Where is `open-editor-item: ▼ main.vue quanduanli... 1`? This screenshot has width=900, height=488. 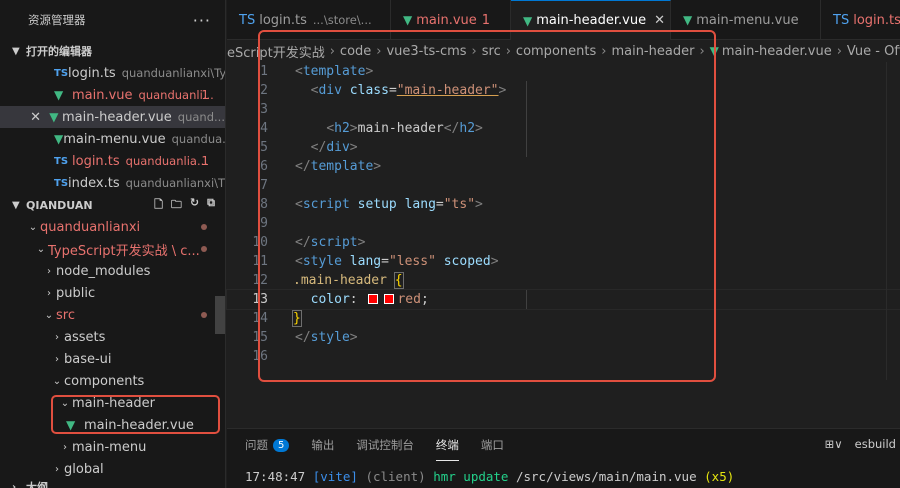 open-editor-item: ▼ main.vue quanduanli... 1 is located at coordinates (112, 95).